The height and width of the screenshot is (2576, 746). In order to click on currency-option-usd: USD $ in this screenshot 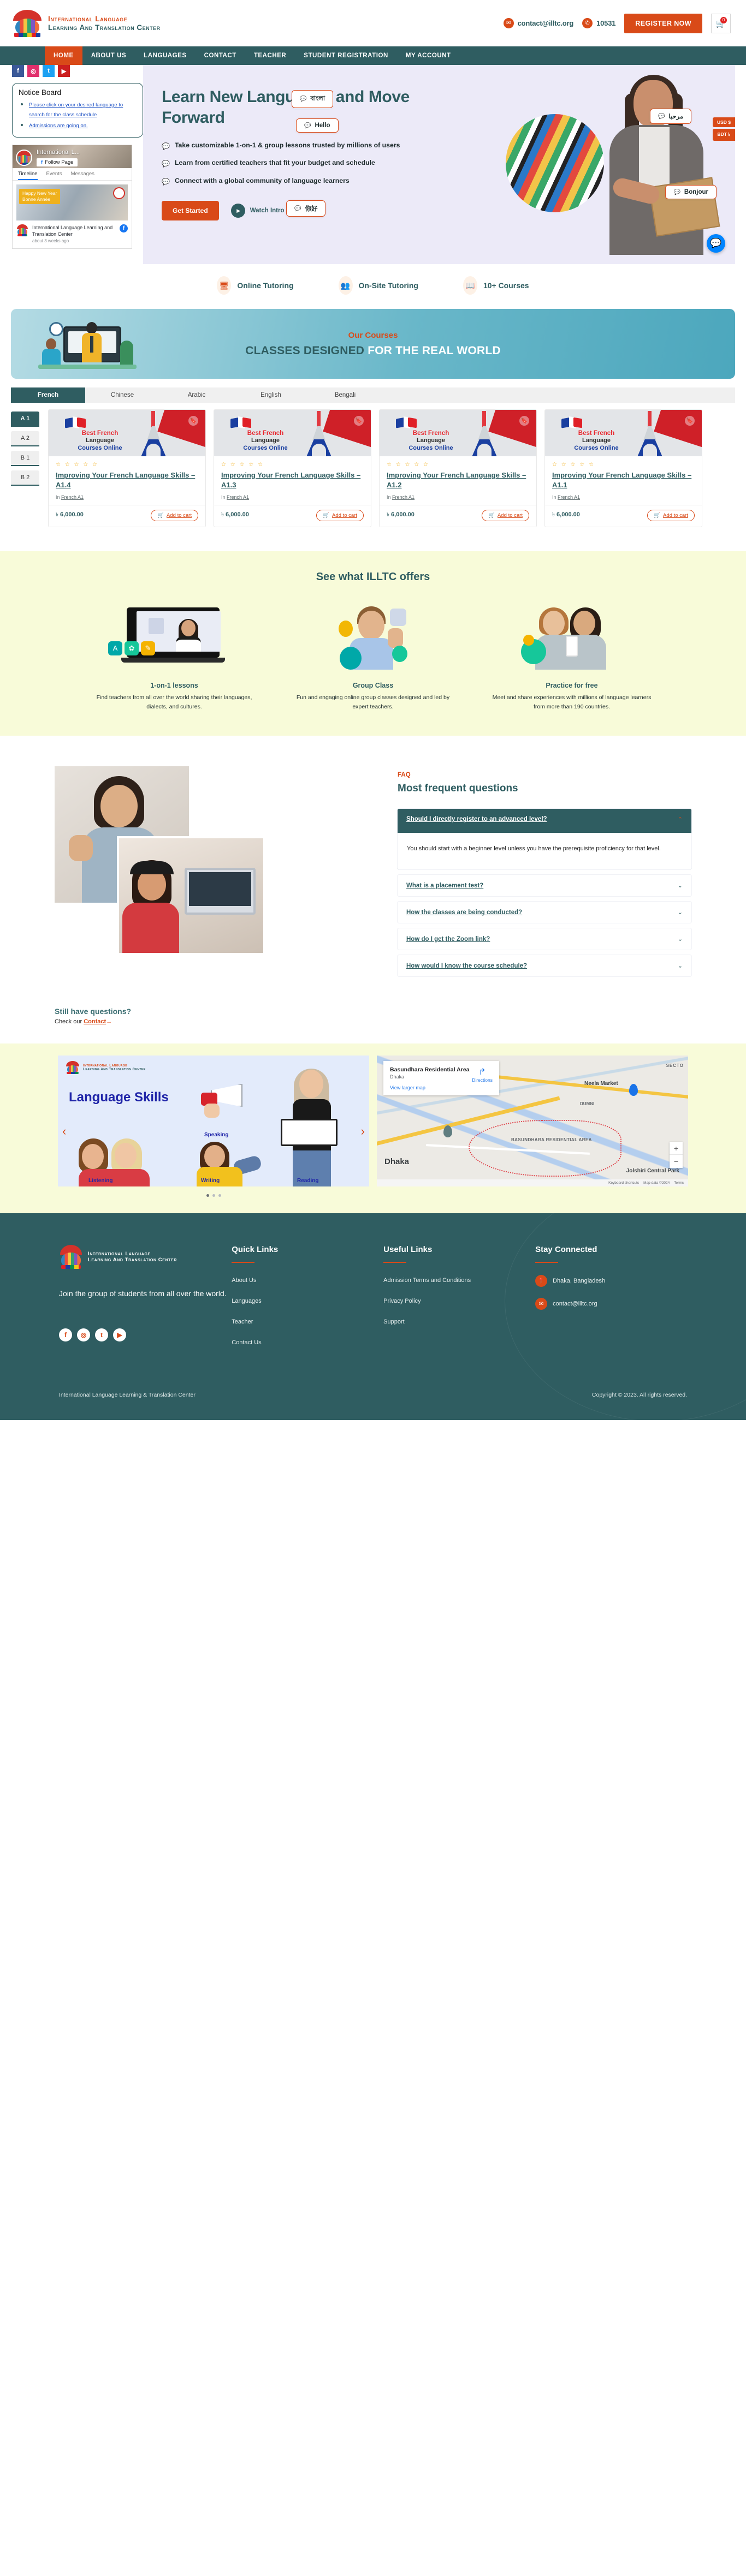, I will do `click(724, 122)`.